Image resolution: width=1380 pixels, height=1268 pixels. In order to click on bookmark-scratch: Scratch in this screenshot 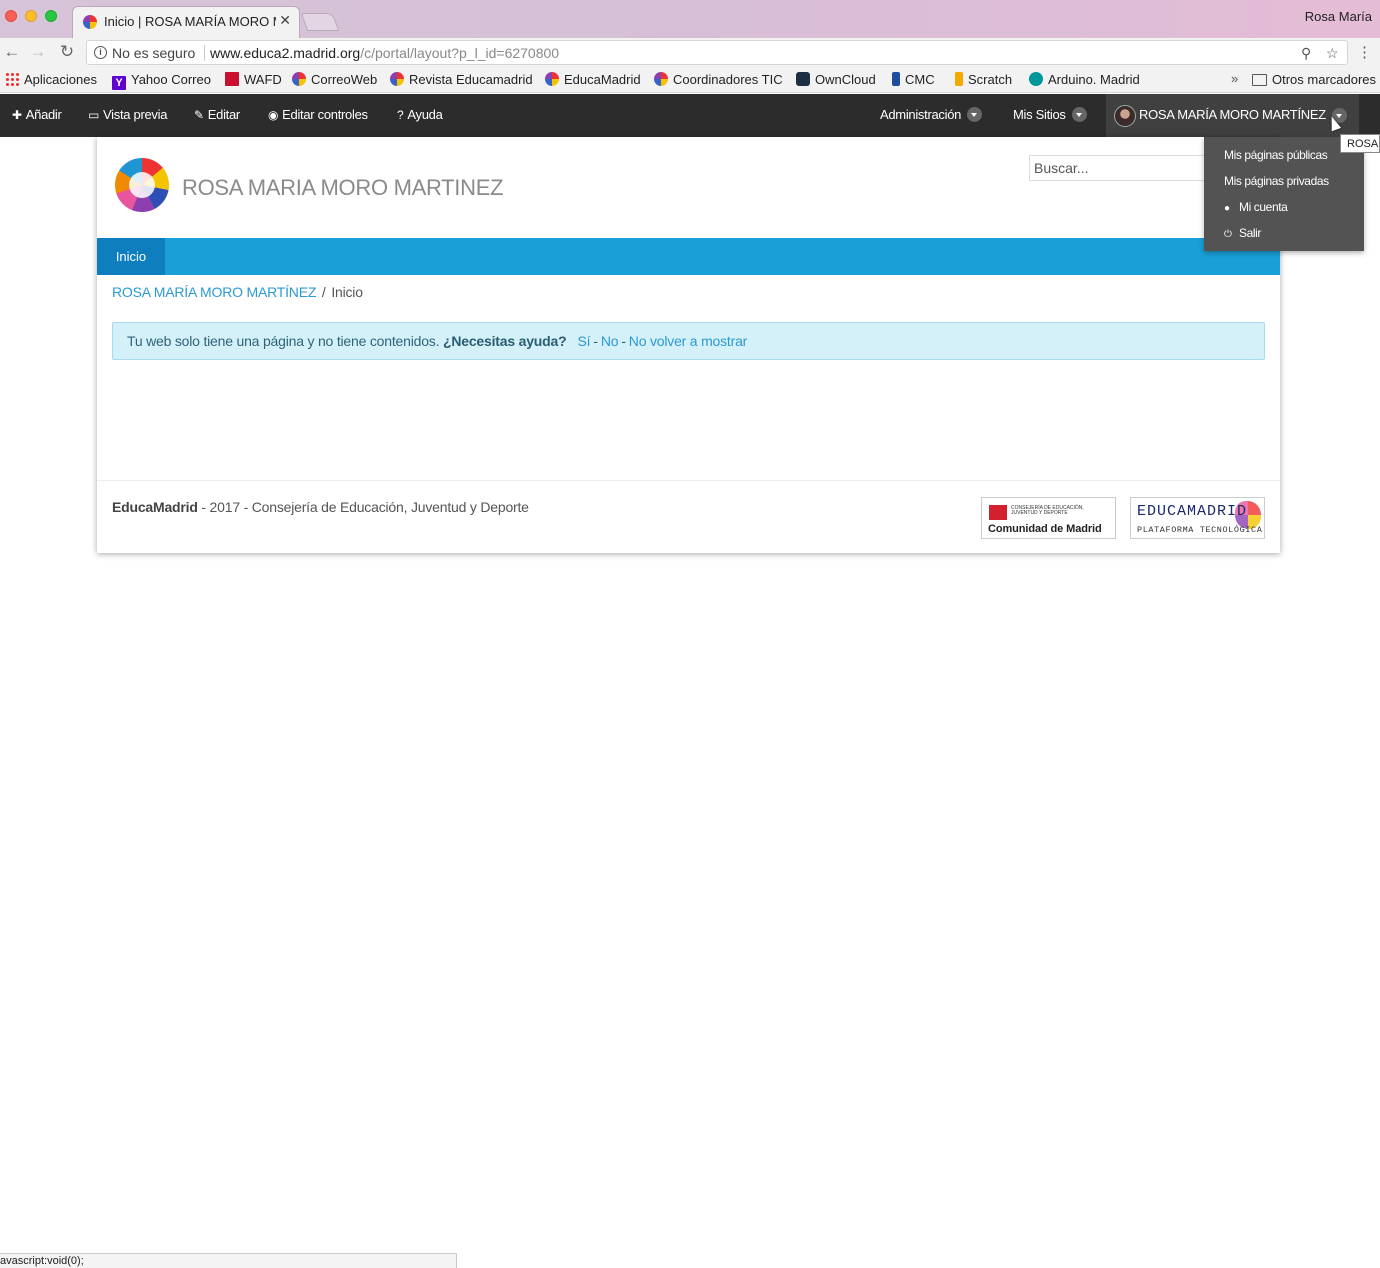, I will do `click(983, 79)`.